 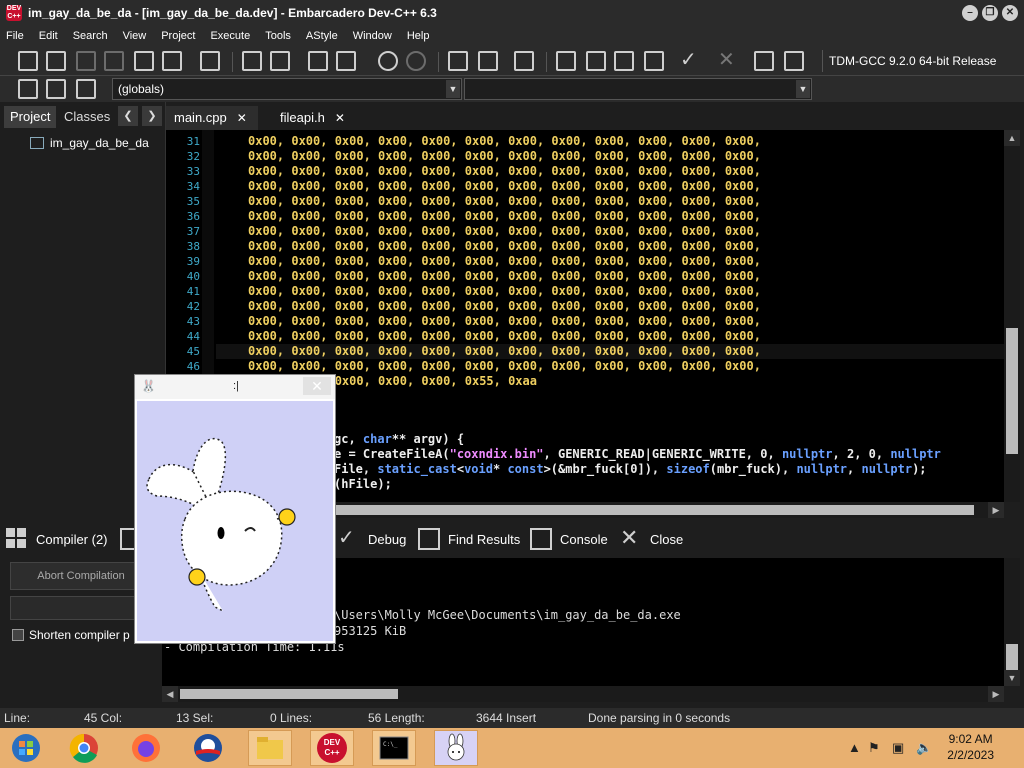 I want to click on tab-debug: ✓ Debug, so click(x=372, y=539).